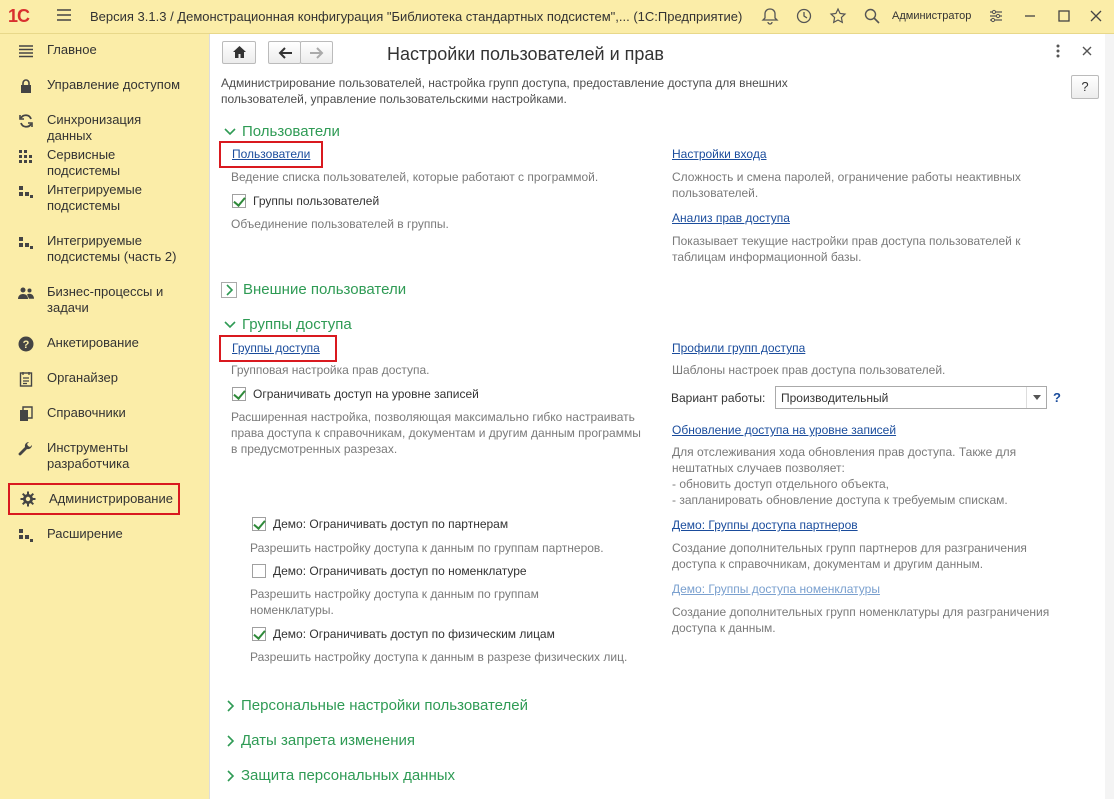 Image resolution: width=1114 pixels, height=799 pixels. What do you see at coordinates (112, 248) in the screenshot?
I see `sidebar-item-label: Интегрируемые подсистемы (часть 2)` at bounding box center [112, 248].